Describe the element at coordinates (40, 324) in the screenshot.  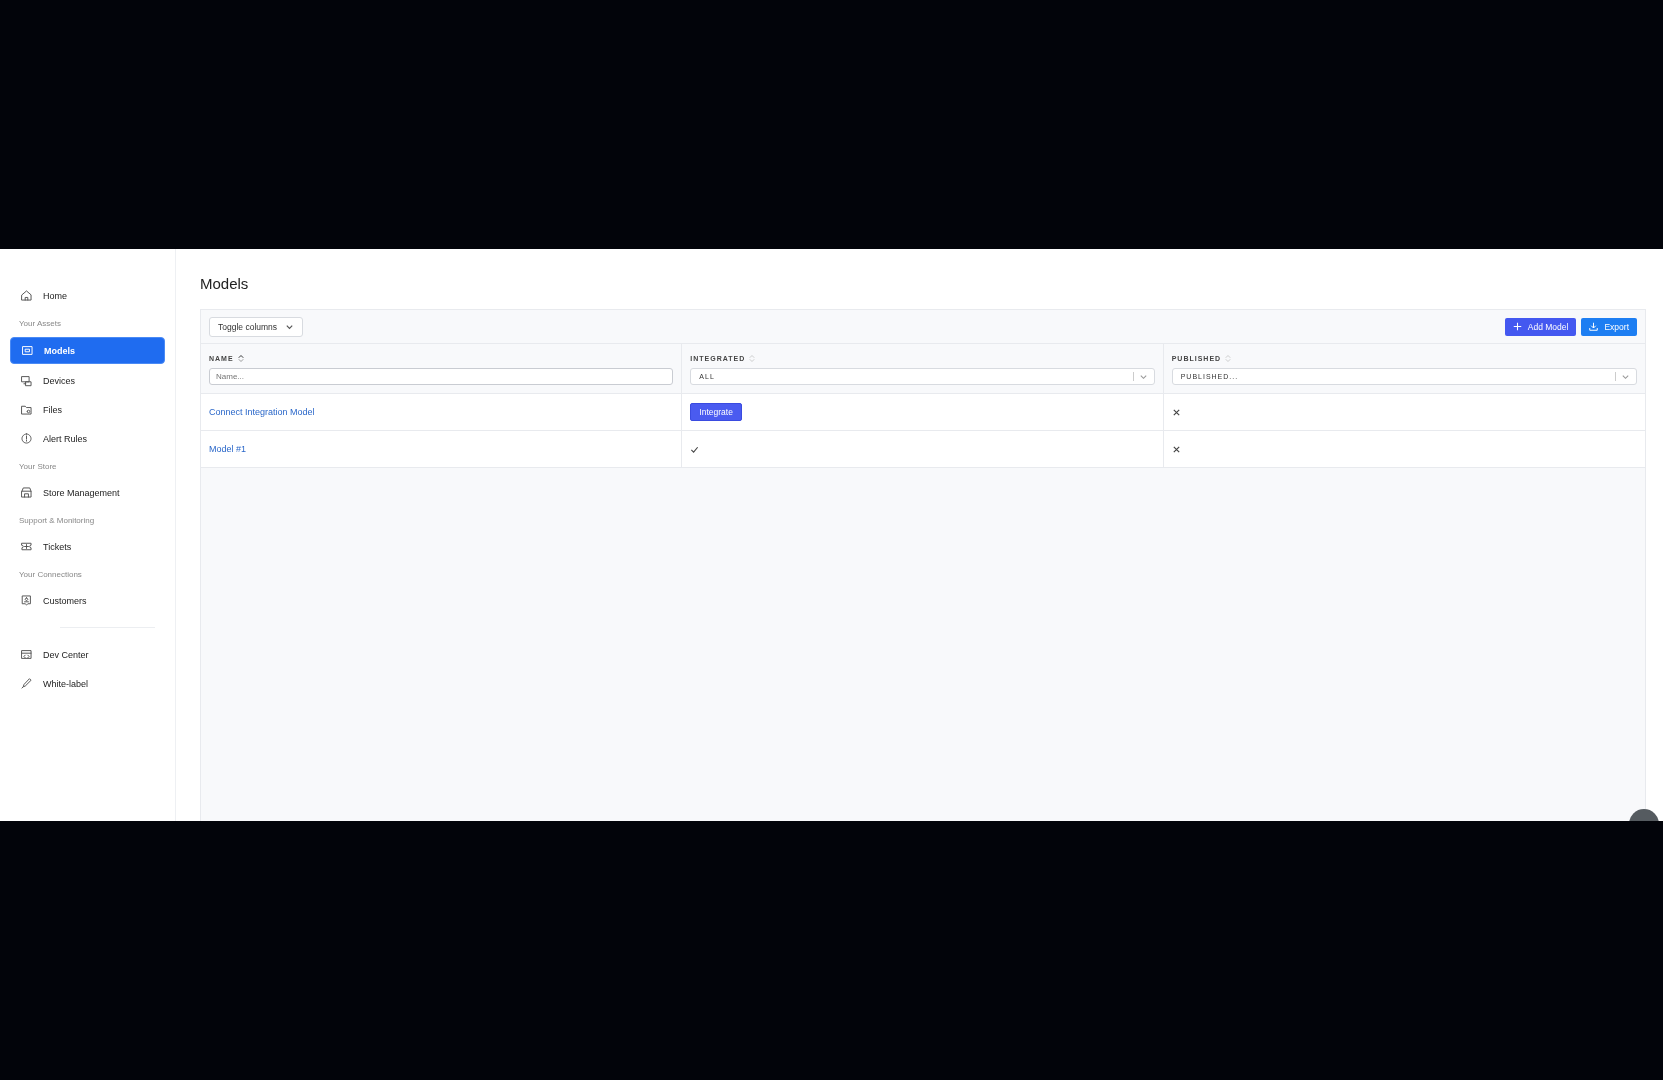
I see `section-heading: Your Assets` at that location.